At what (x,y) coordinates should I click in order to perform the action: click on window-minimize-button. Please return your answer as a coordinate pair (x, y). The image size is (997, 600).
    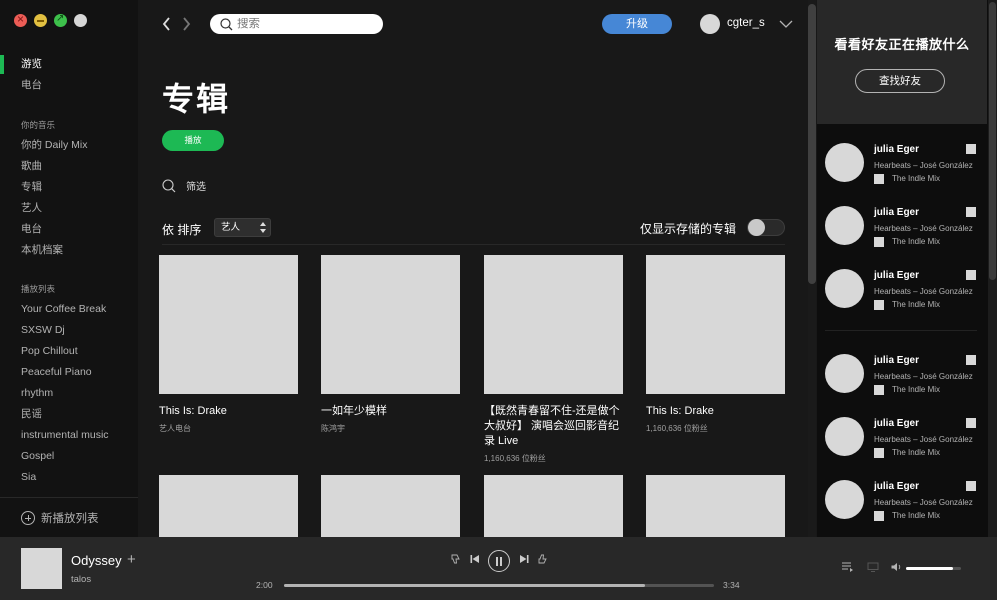
    Looking at the image, I should click on (40, 20).